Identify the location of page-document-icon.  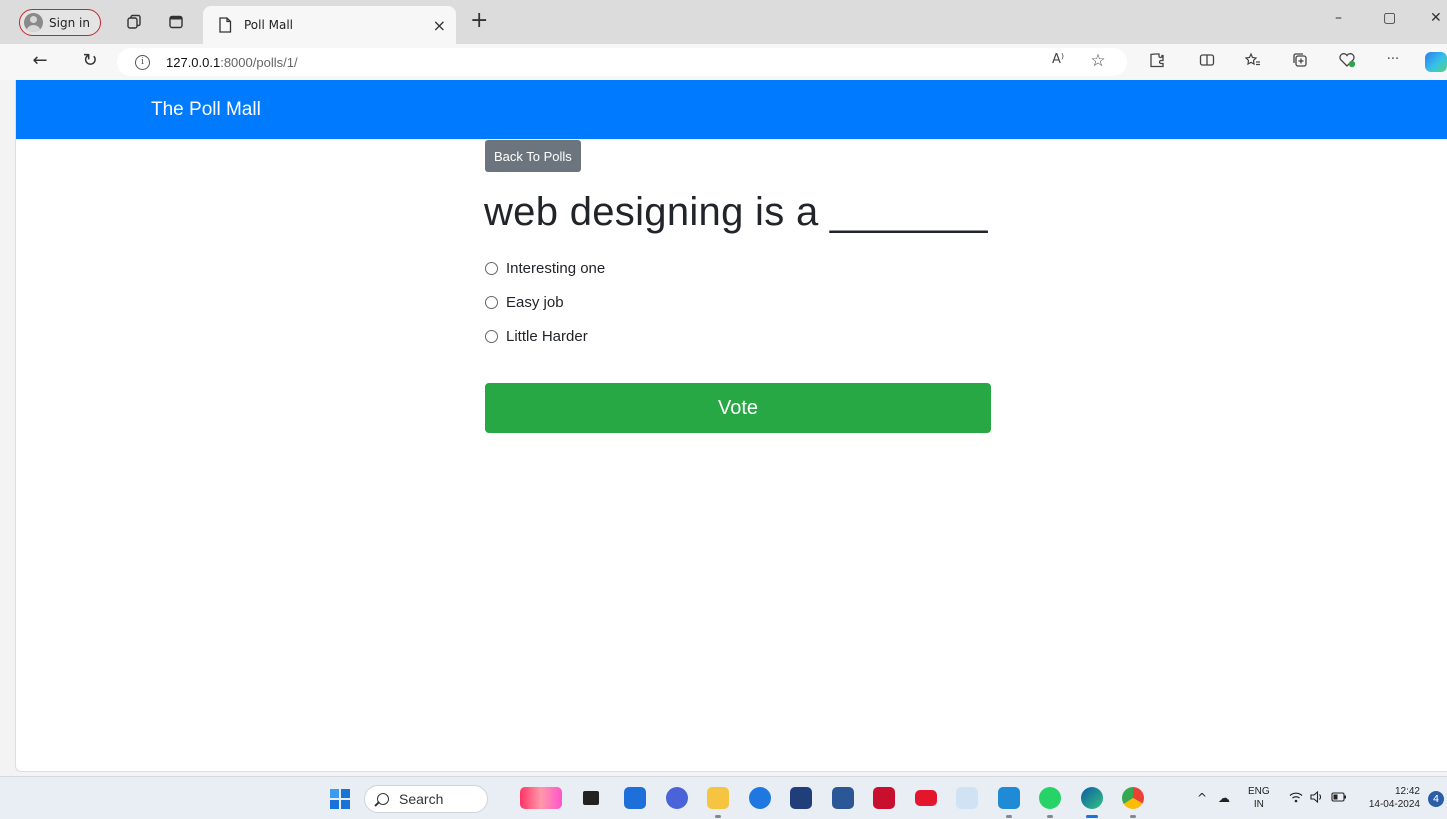
(225, 25).